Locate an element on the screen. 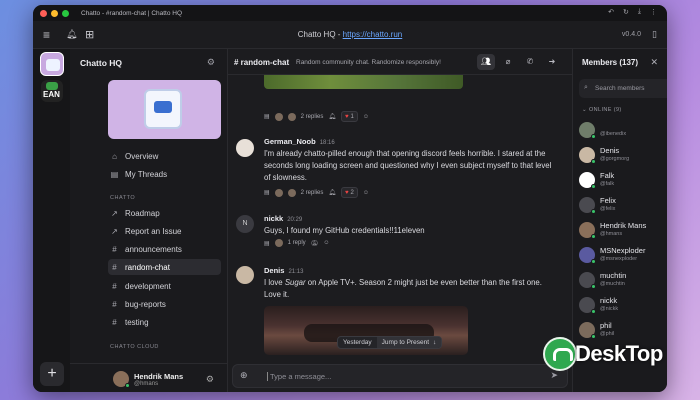 The image size is (700, 400). minimize-window-button is located at coordinates (54, 13).